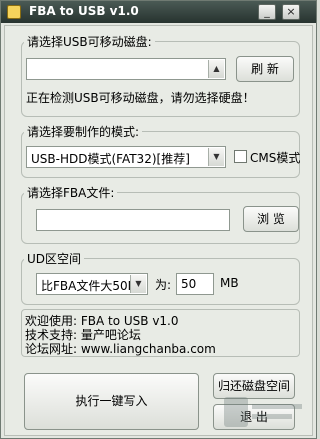 This screenshot has width=320, height=439. Describe the element at coordinates (240, 156) in the screenshot. I see `cms-mode-checkbox` at that location.